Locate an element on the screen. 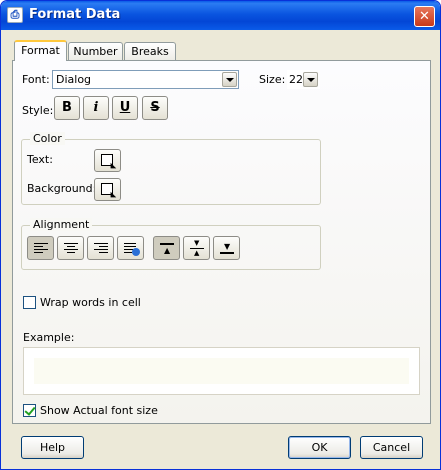 The image size is (441, 470). font-label: Font: is located at coordinates (36, 79).